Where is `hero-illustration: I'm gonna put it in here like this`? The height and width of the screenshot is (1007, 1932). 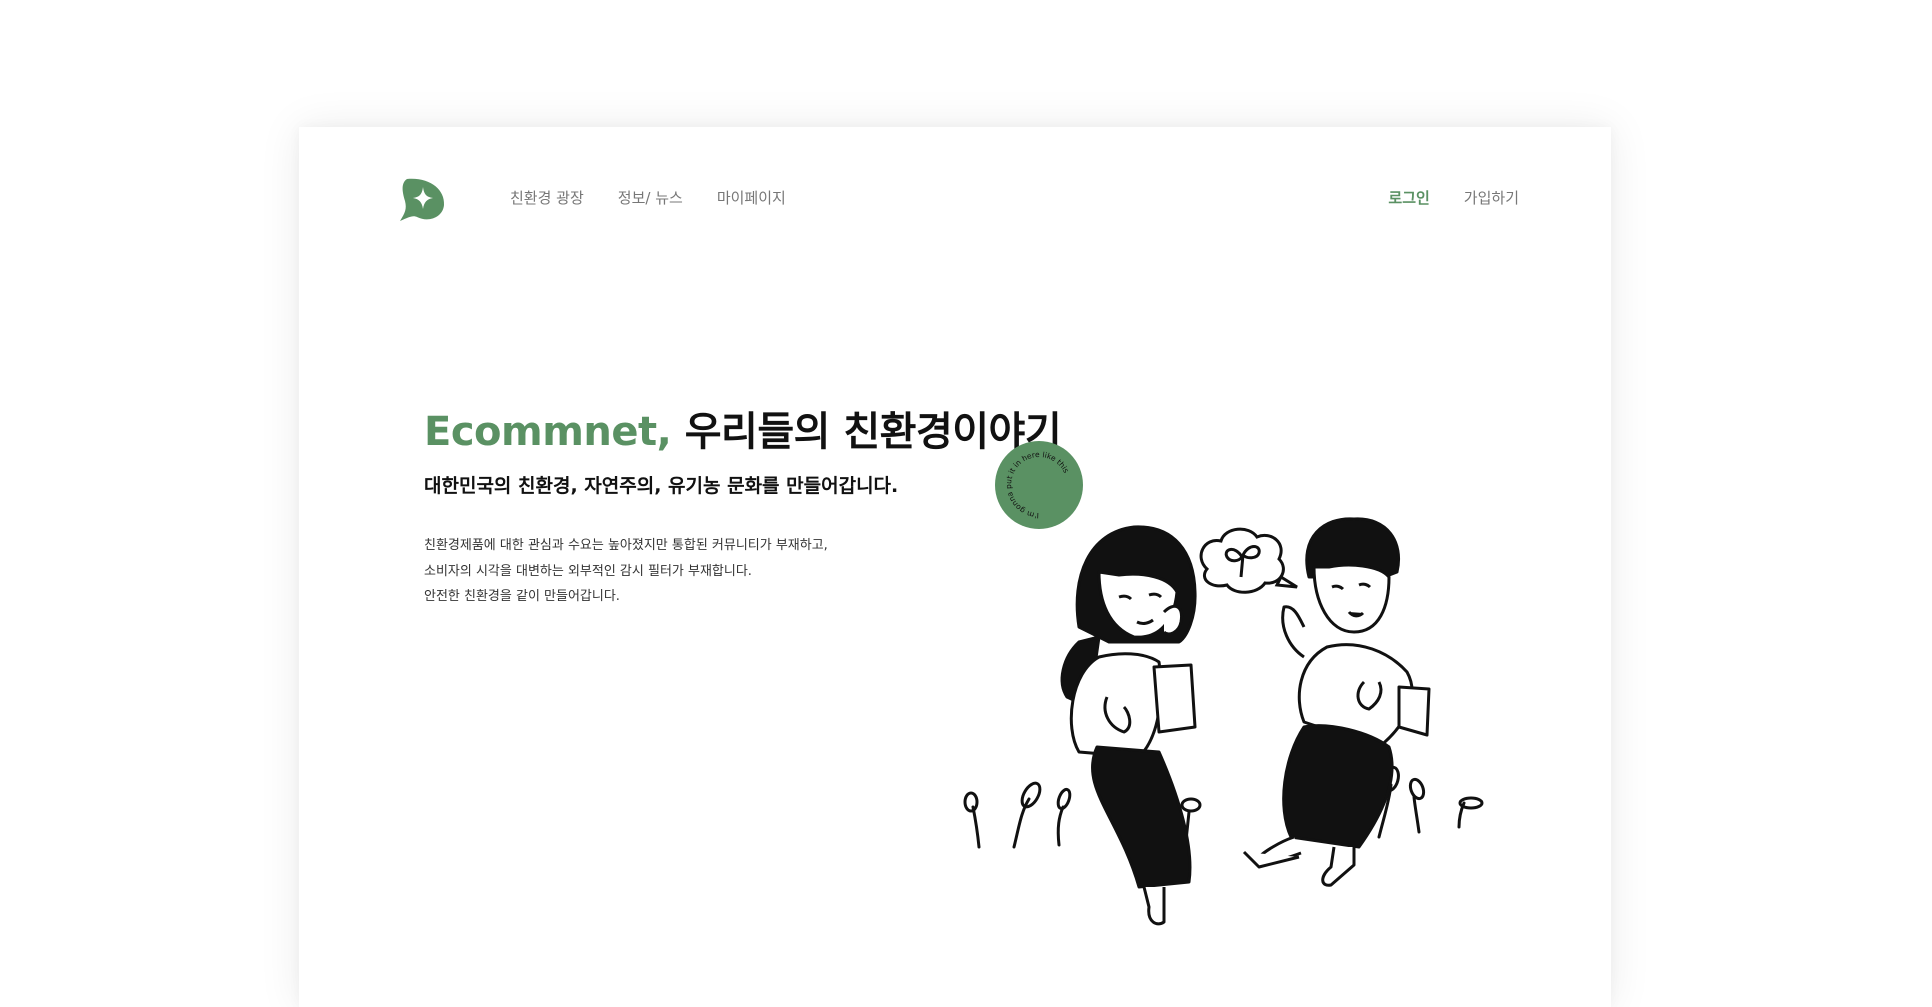
hero-illustration: I'm gonna put it in here like this is located at coordinates (1223, 683).